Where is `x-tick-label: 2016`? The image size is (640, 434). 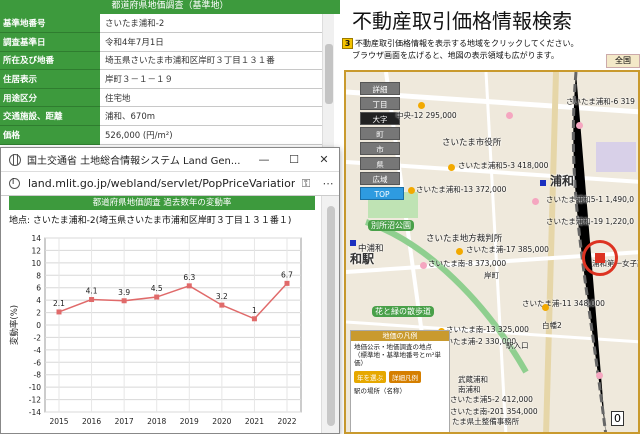
x-tick-label: 2016 is located at coordinates (91, 421).